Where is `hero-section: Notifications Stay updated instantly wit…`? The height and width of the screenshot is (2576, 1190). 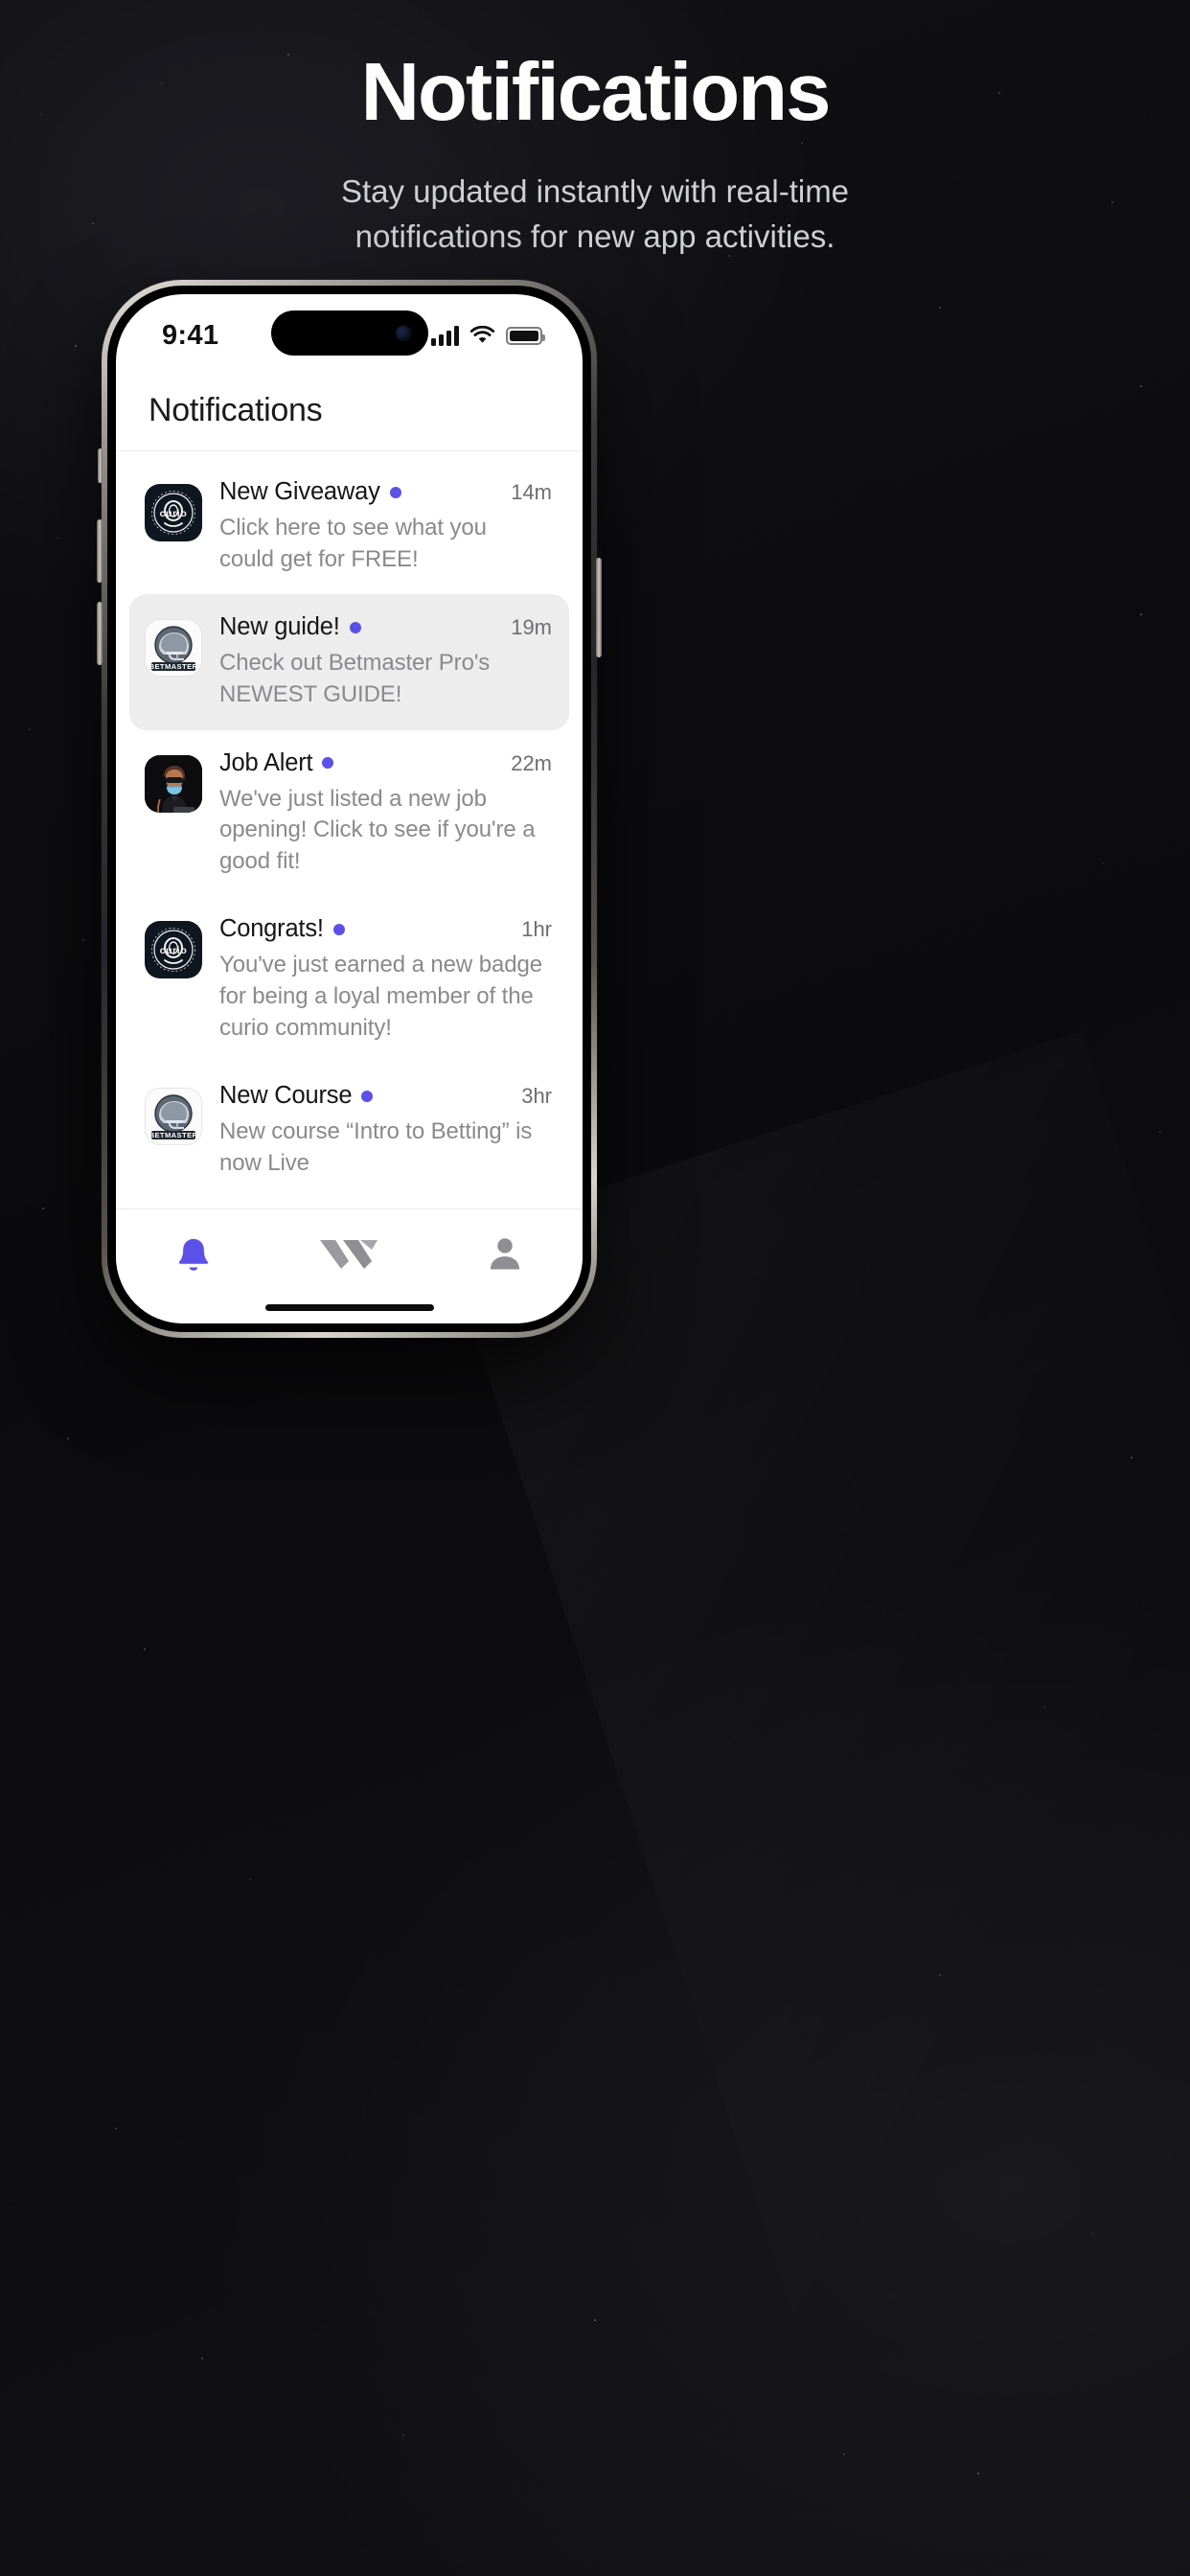
hero-section: Notifications Stay updated instantly wit… is located at coordinates (595, 130).